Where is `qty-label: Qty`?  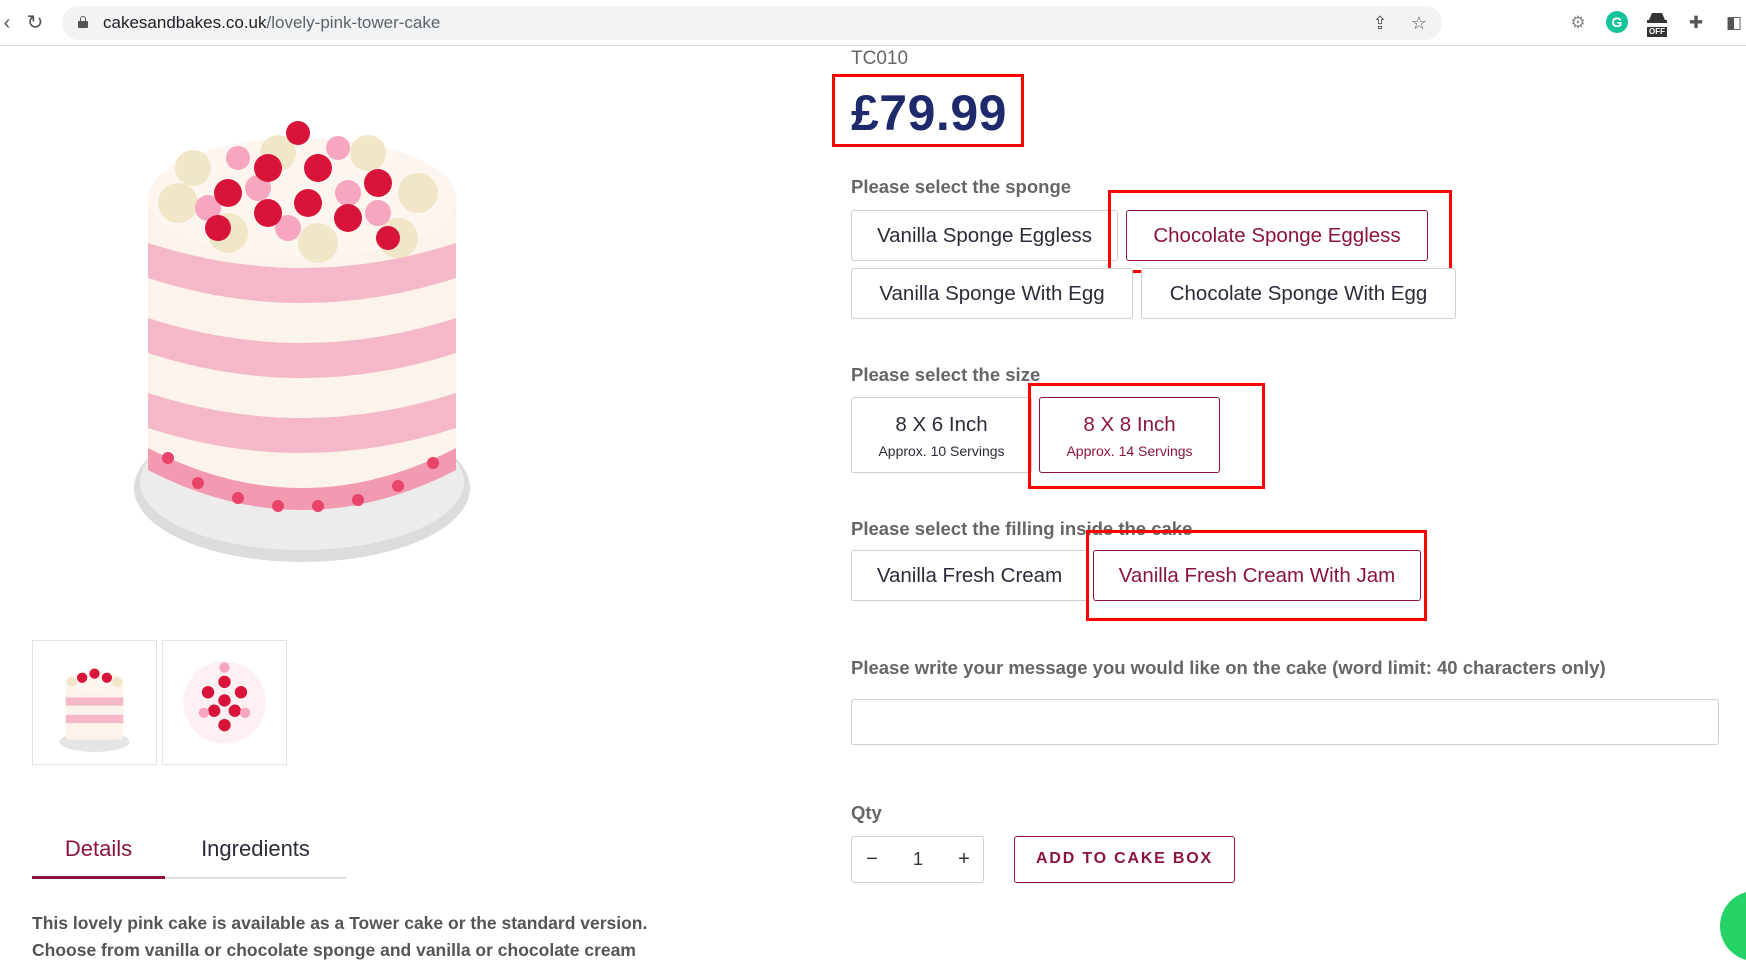 qty-label: Qty is located at coordinates (866, 812).